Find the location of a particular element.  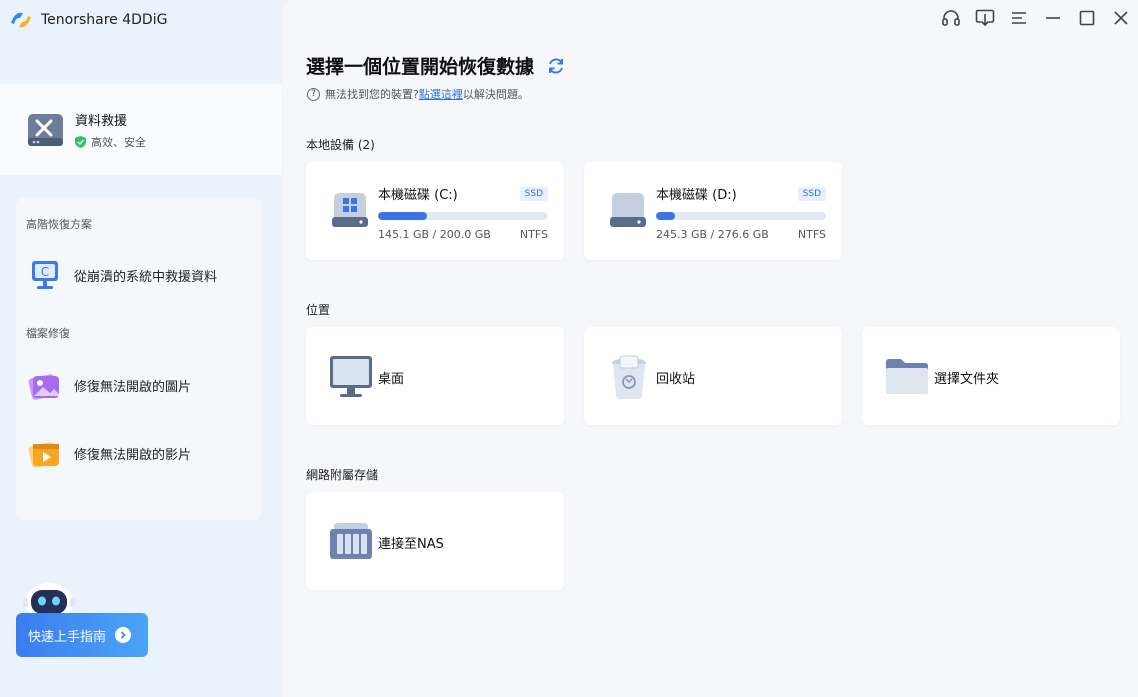

section-label-nas: 網路附屬存儲 is located at coordinates (342, 475).